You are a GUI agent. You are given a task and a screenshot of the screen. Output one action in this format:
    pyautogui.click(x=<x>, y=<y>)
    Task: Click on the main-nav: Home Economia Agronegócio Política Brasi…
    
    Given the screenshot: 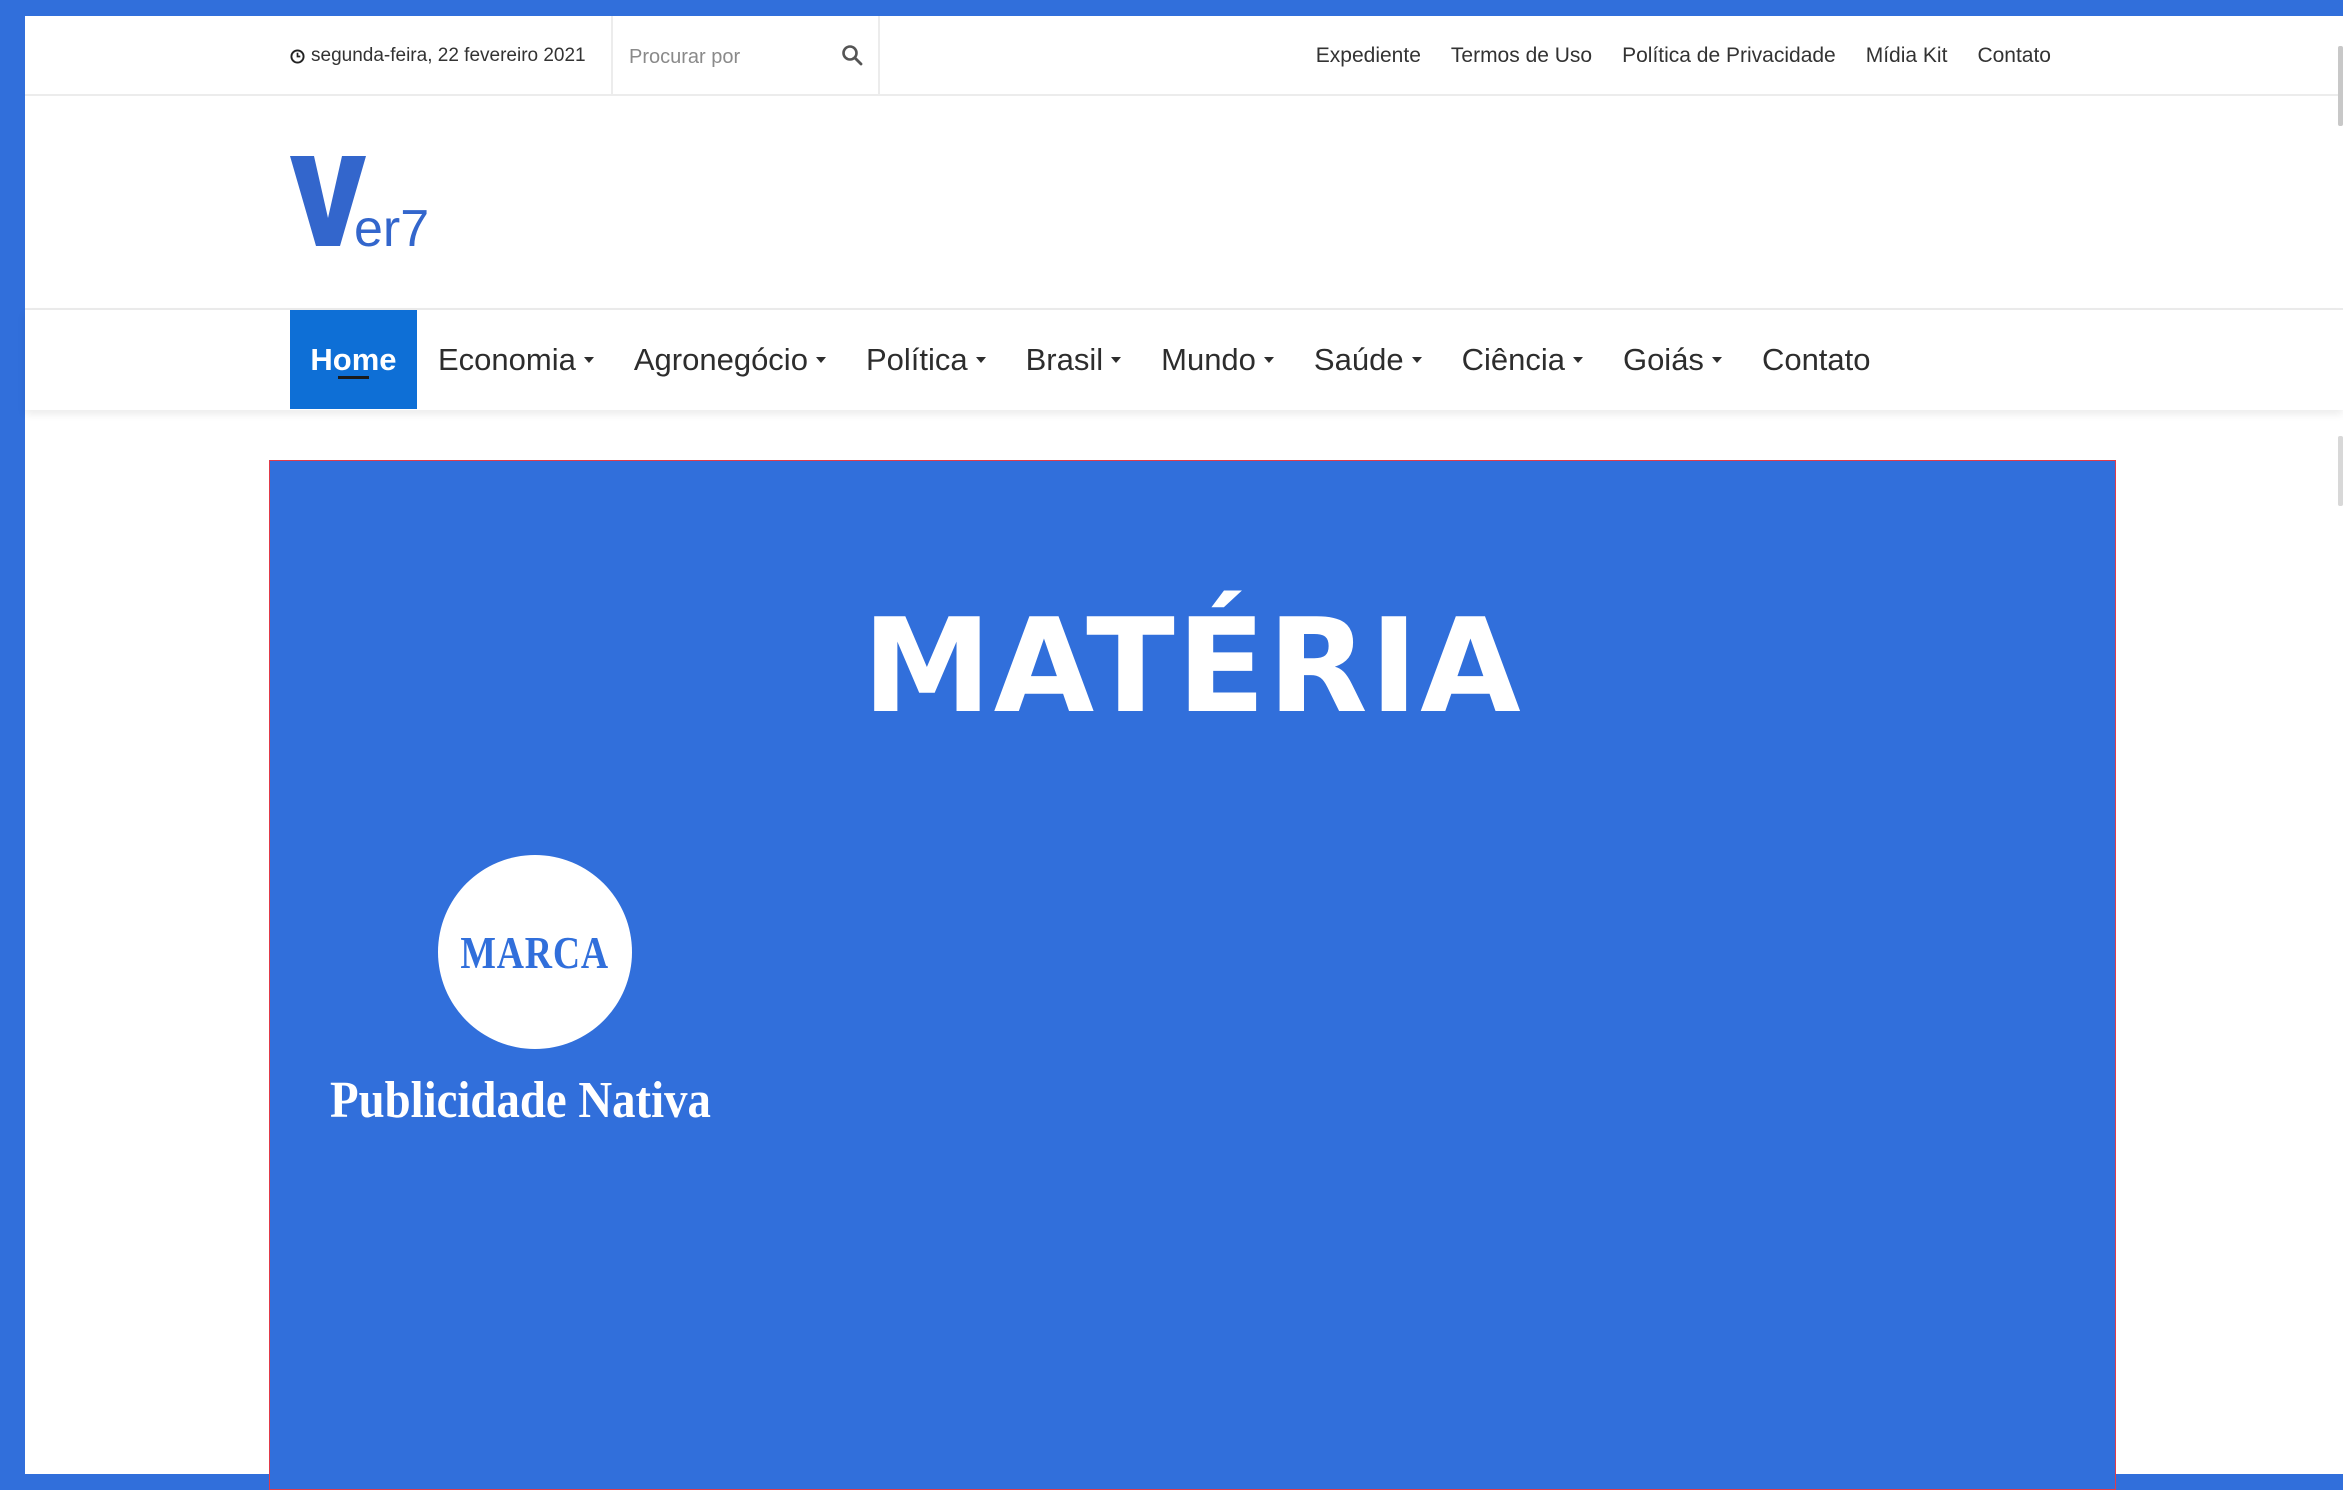 What is the action you would take?
    pyautogui.click(x=1184, y=360)
    